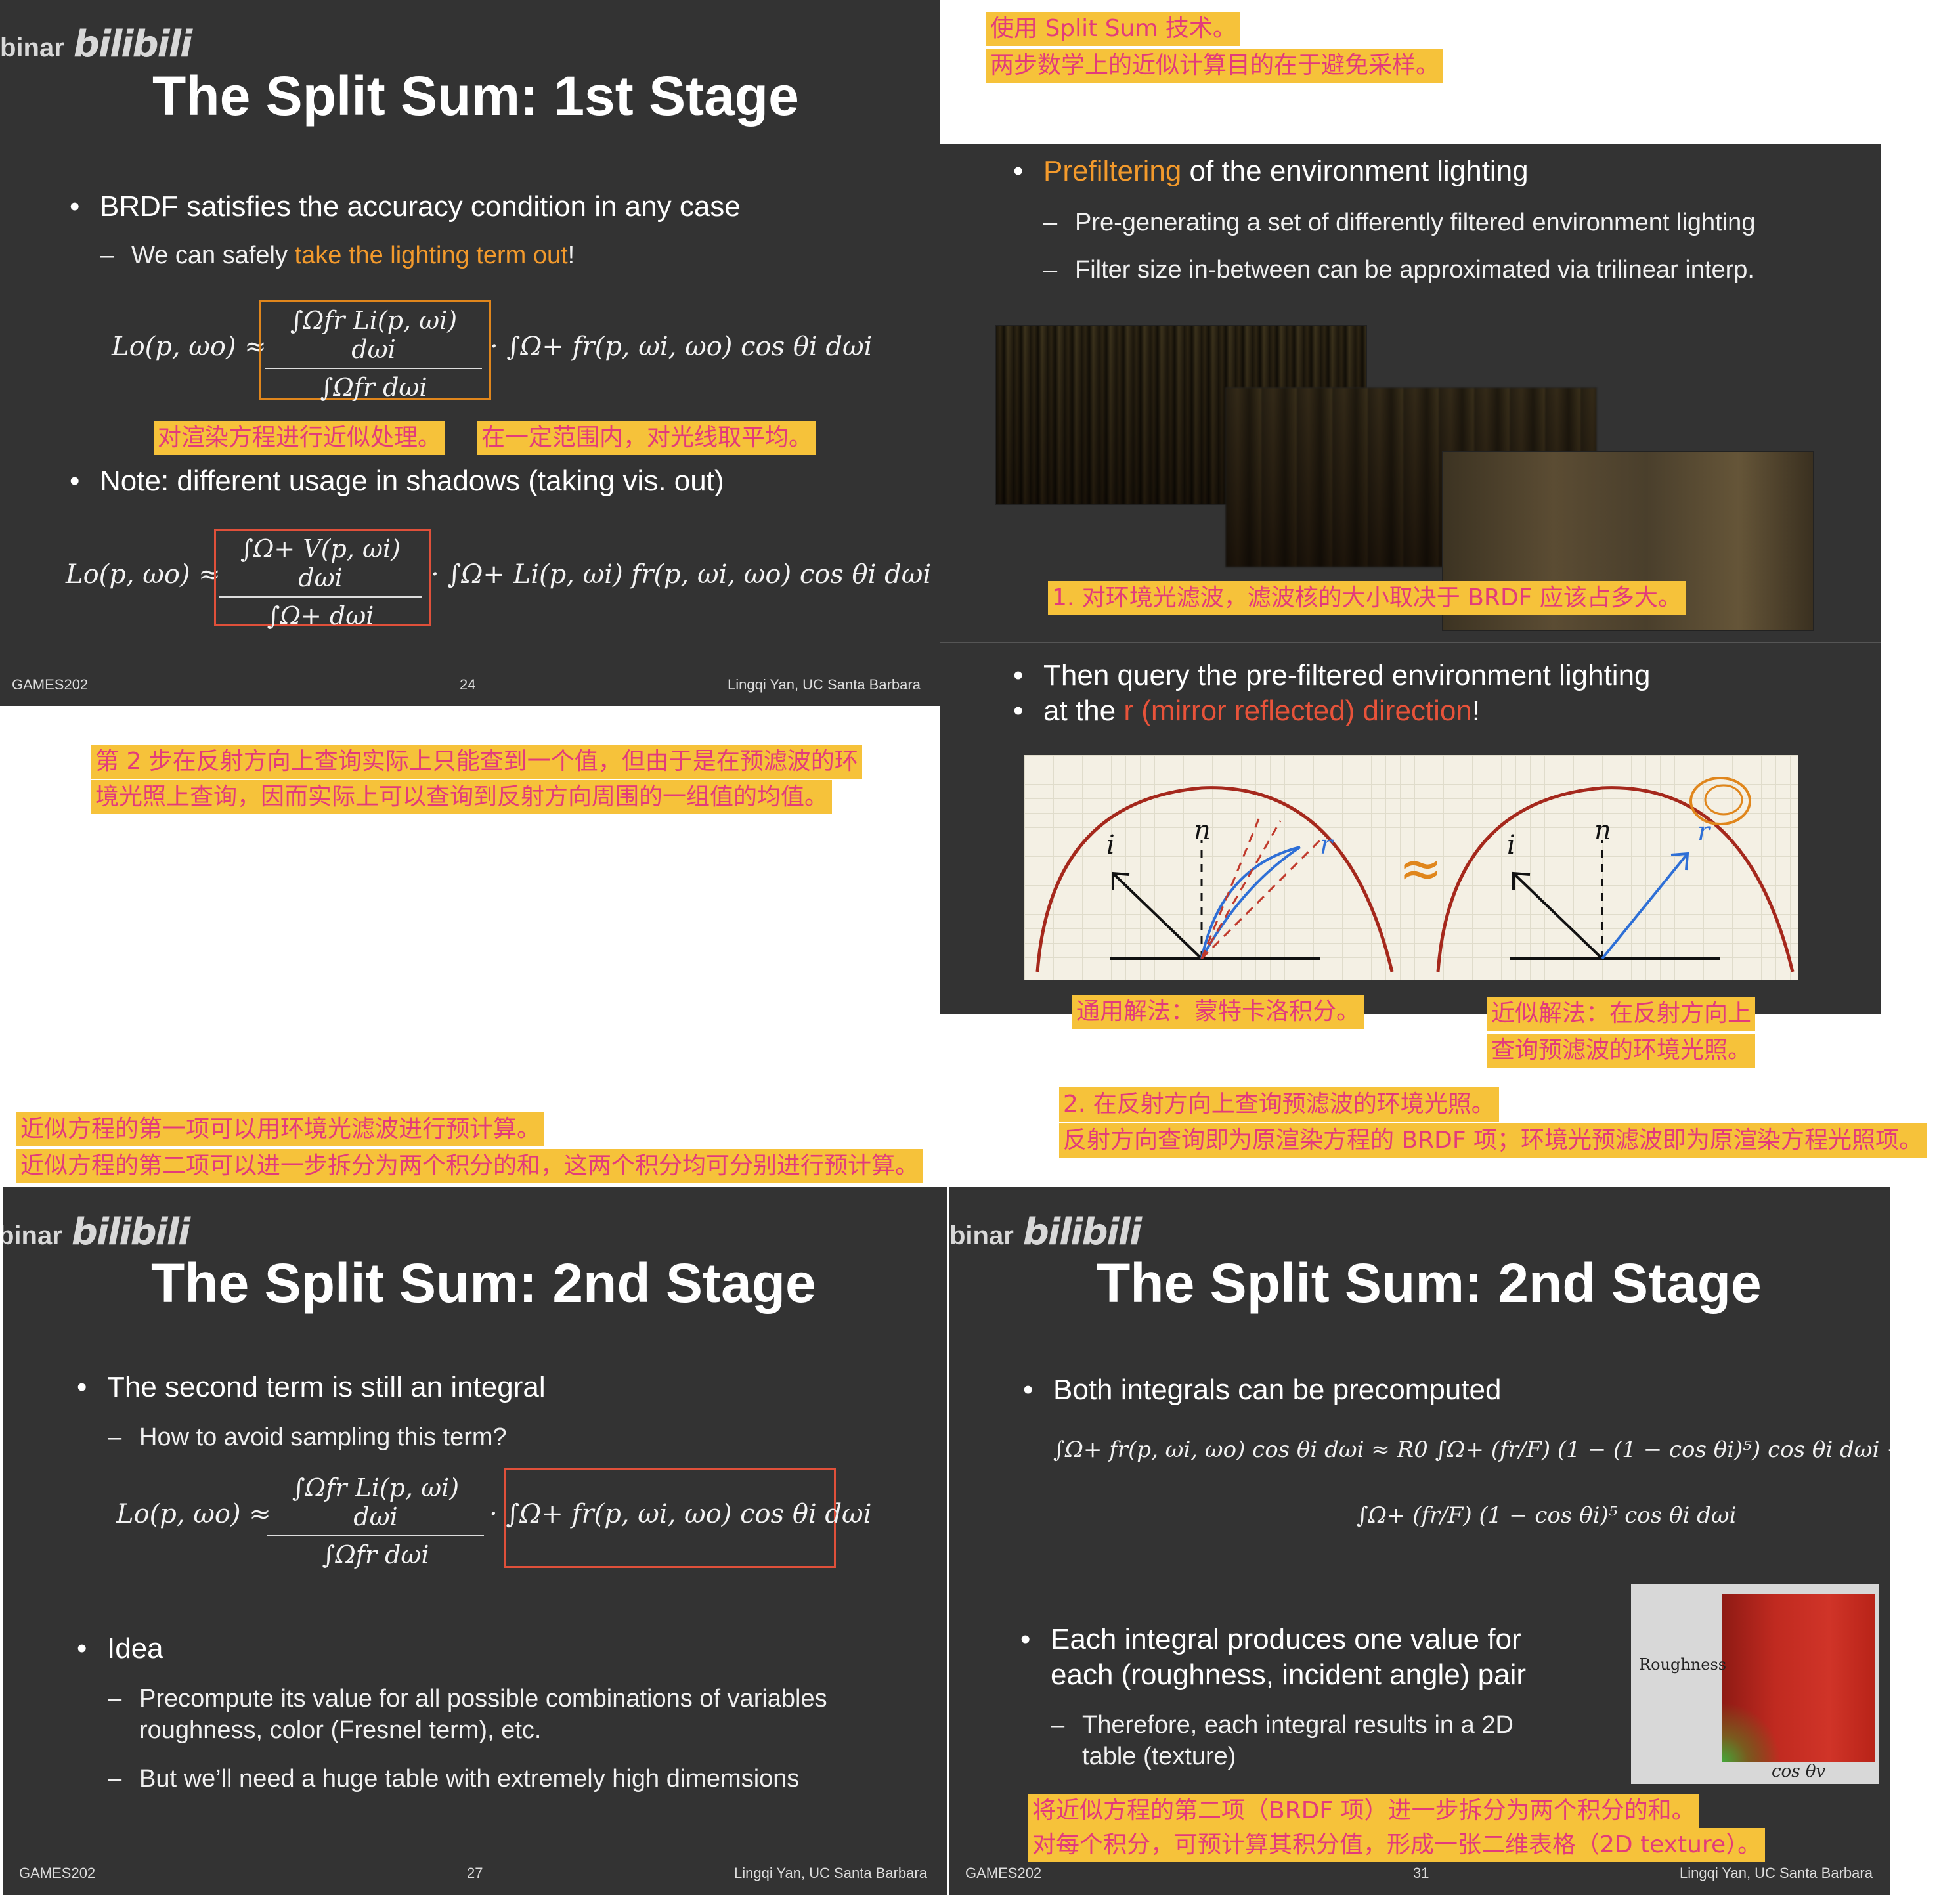 The image size is (1960, 1895). What do you see at coordinates (190, 347) in the screenshot?
I see `equation-1-lhs: Lo(p, ωo) ≈` at bounding box center [190, 347].